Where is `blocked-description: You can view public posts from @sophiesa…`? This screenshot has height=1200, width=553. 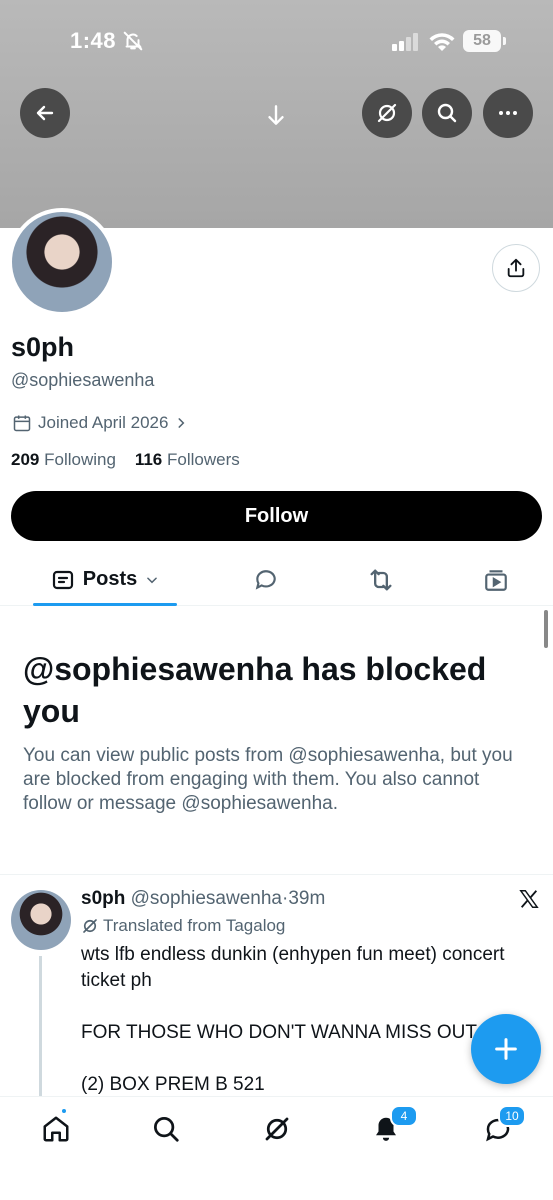 blocked-description: You can view public posts from @sophiesa… is located at coordinates (268, 779).